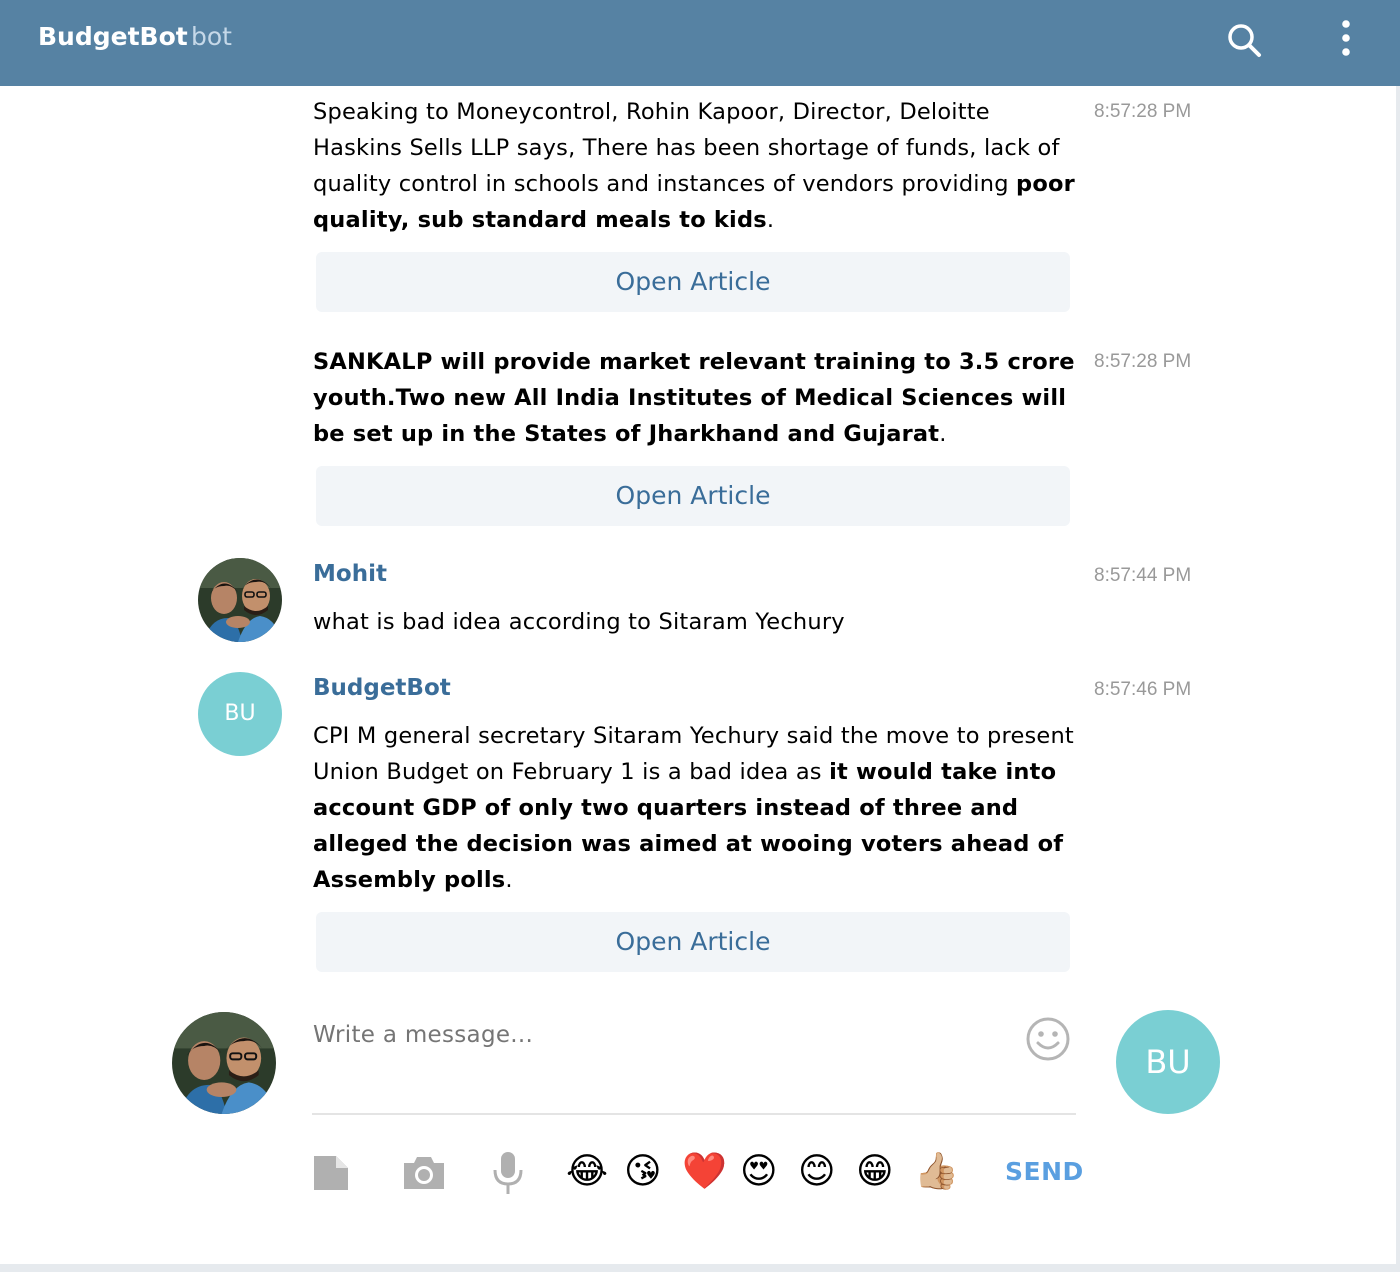 The height and width of the screenshot is (1272, 1400). What do you see at coordinates (759, 1172) in the screenshot?
I see `emoji-heart-eyes: 😍` at bounding box center [759, 1172].